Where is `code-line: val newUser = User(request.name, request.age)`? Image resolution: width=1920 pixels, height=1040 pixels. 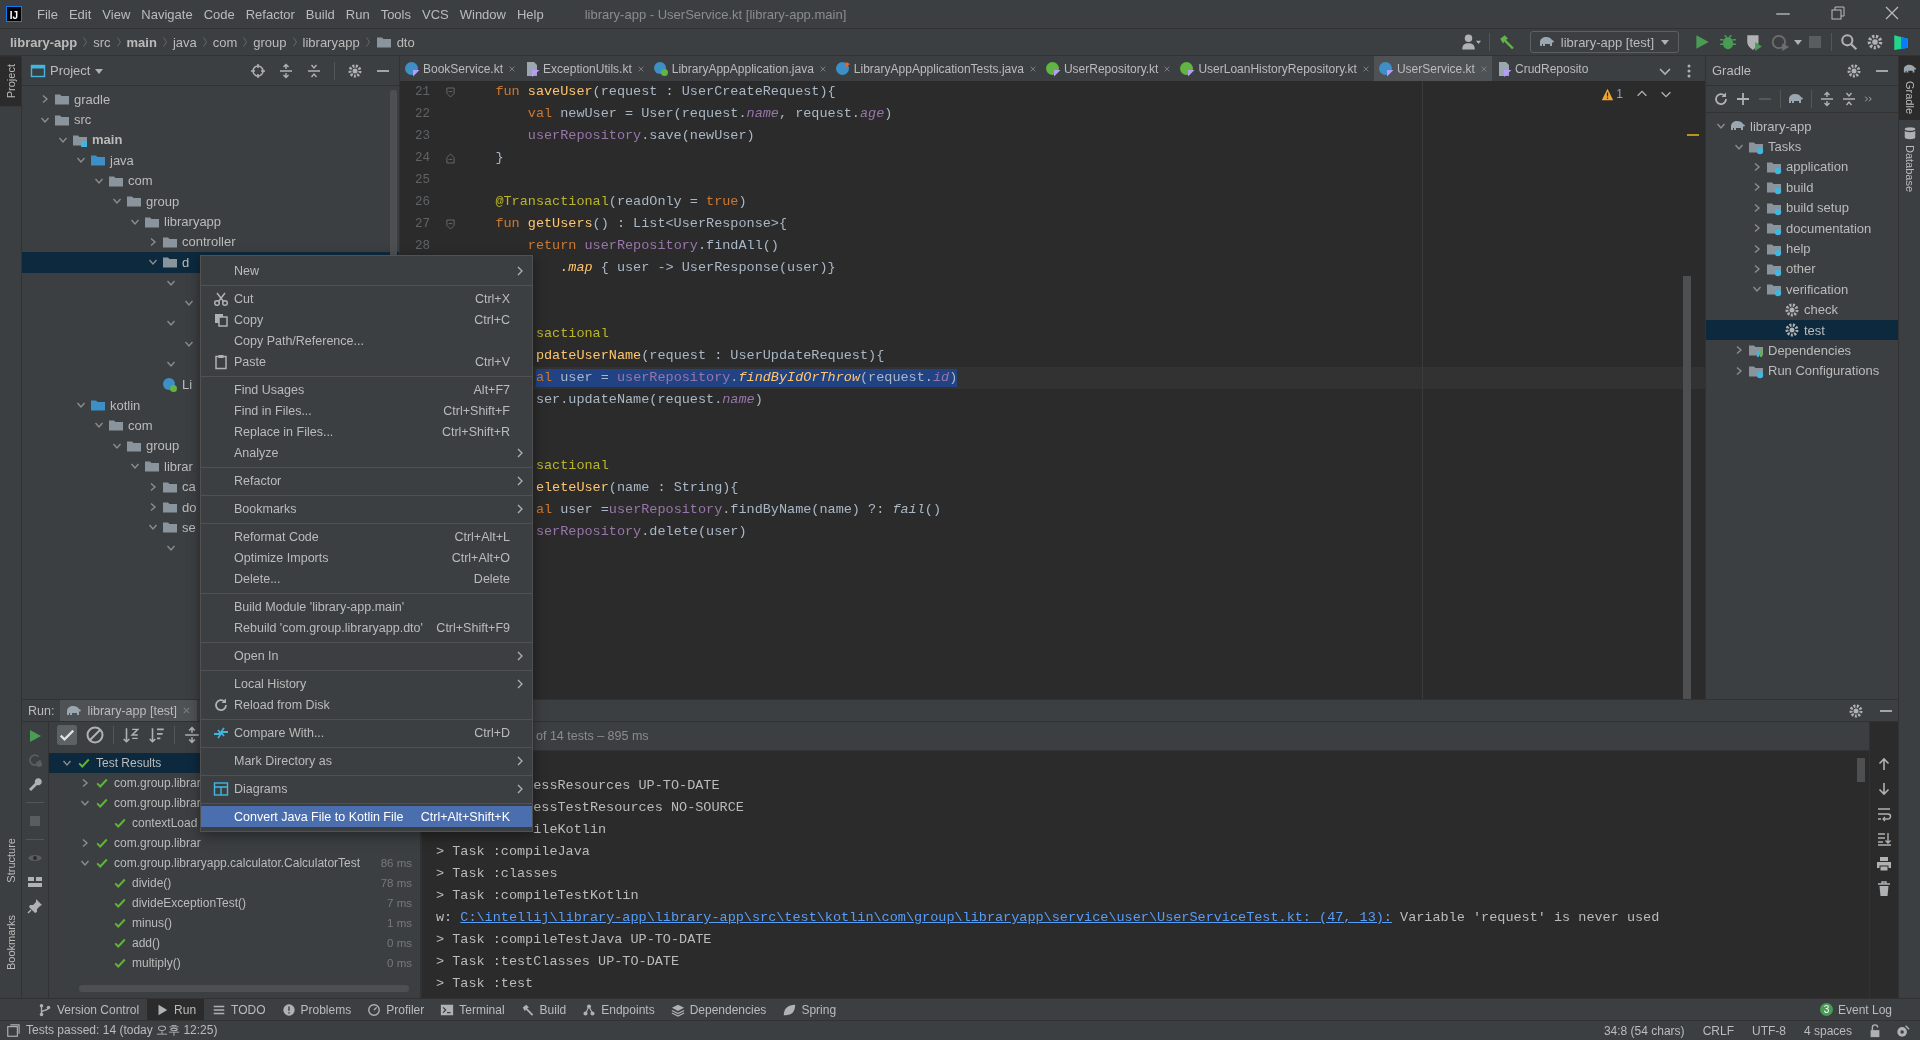
code-line: val newUser = User(request.name, request.age) is located at coordinates (710, 114).